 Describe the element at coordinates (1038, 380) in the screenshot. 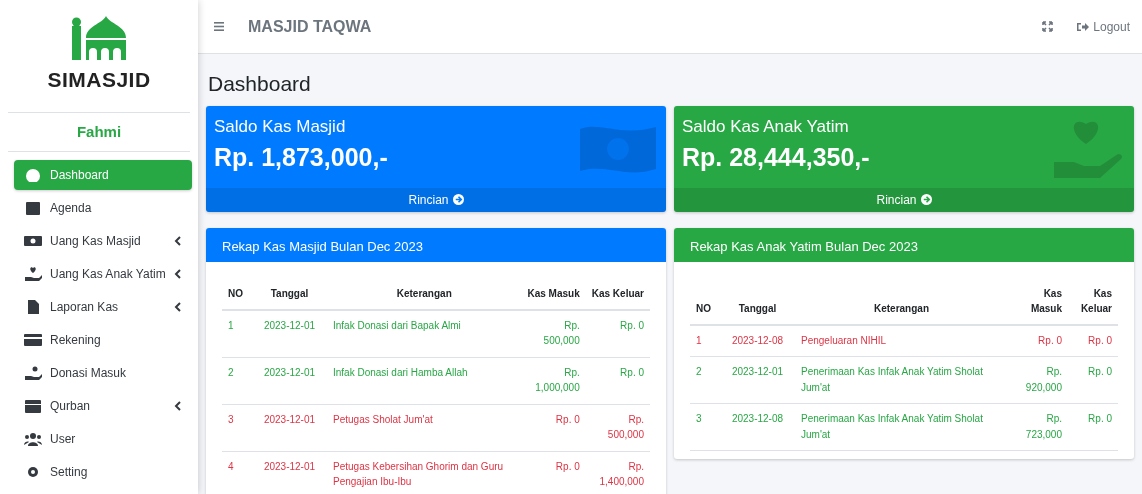

I see `table-cell: Rp. 920,000` at that location.